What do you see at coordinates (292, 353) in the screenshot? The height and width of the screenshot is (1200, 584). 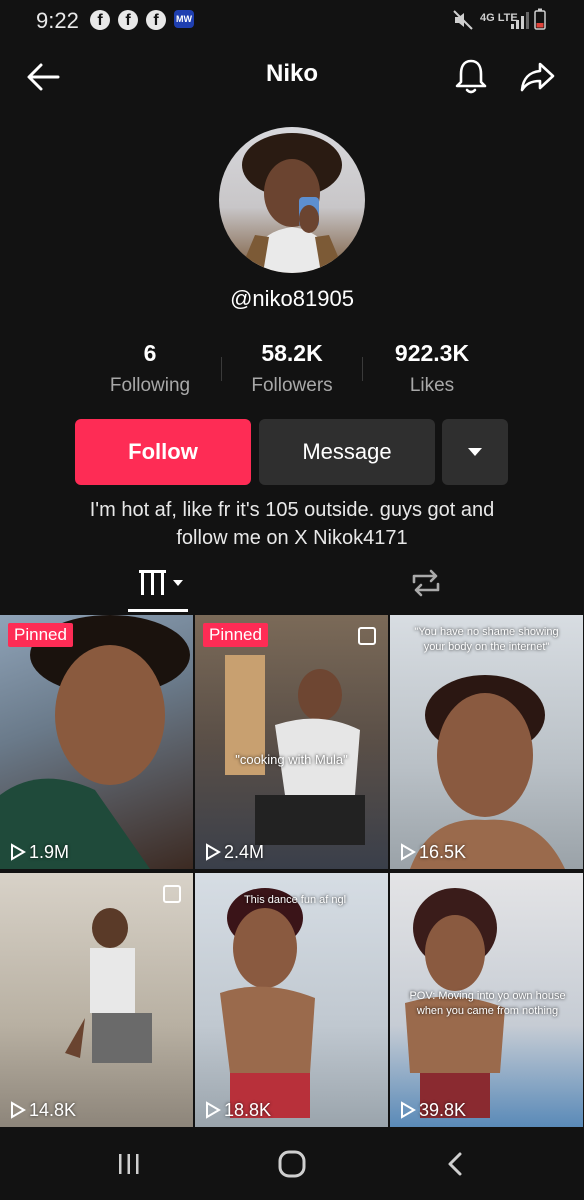 I see `followers-count: 58.2K` at bounding box center [292, 353].